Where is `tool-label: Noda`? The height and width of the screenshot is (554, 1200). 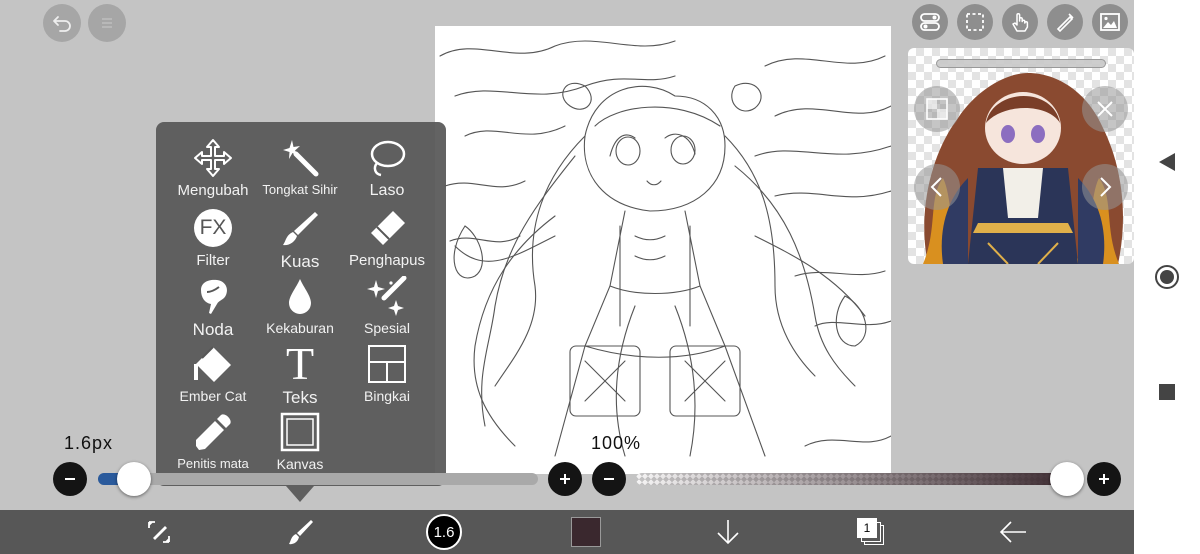 tool-label: Noda is located at coordinates (213, 329).